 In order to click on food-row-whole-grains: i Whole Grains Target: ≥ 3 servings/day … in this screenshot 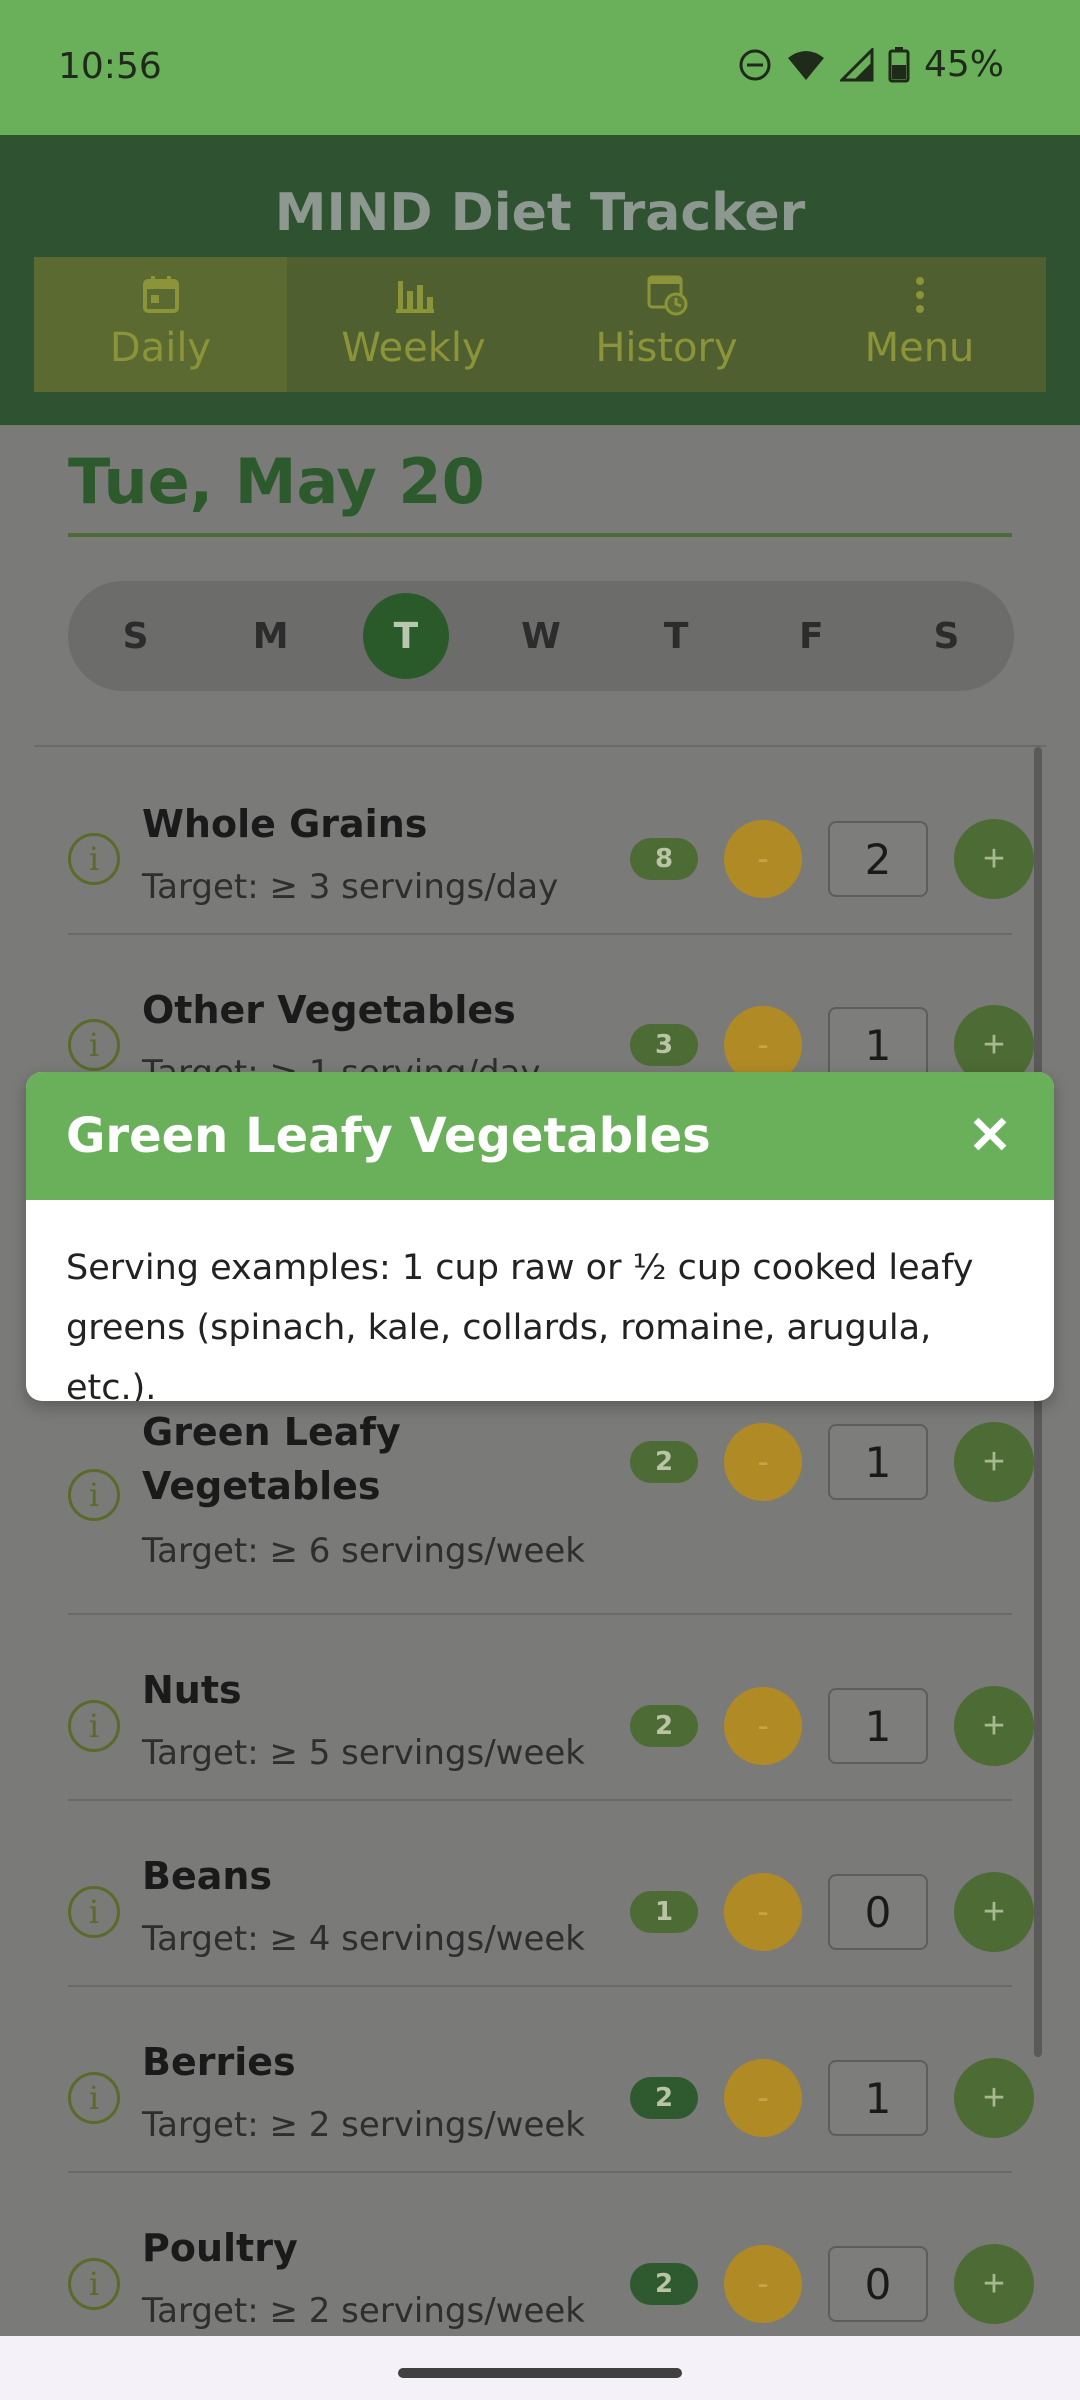, I will do `click(551, 841)`.